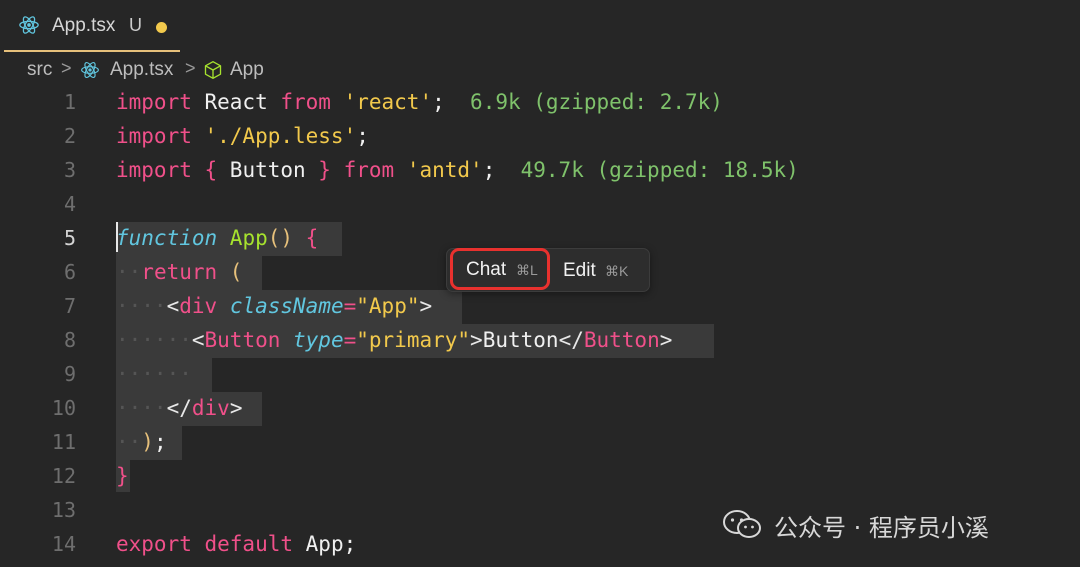 The image size is (1080, 567). What do you see at coordinates (154, 374) in the screenshot?
I see `code-line-9: ······` at bounding box center [154, 374].